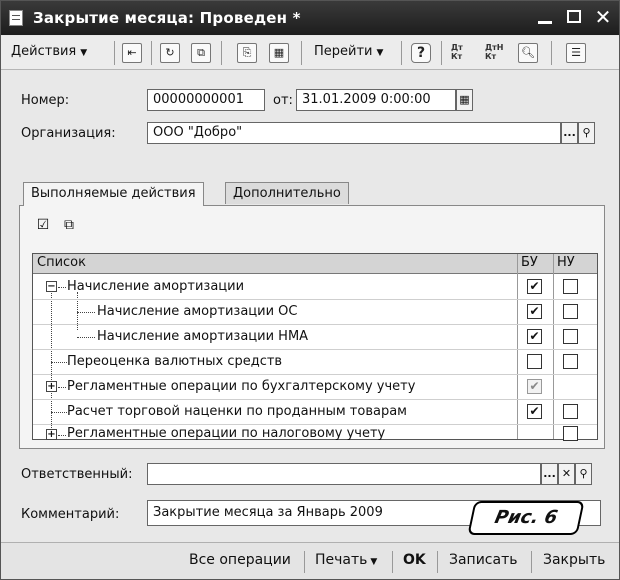 Image resolution: width=620 pixels, height=580 pixels. I want to click on tab-actions: Выполняемые действия, so click(113, 194).